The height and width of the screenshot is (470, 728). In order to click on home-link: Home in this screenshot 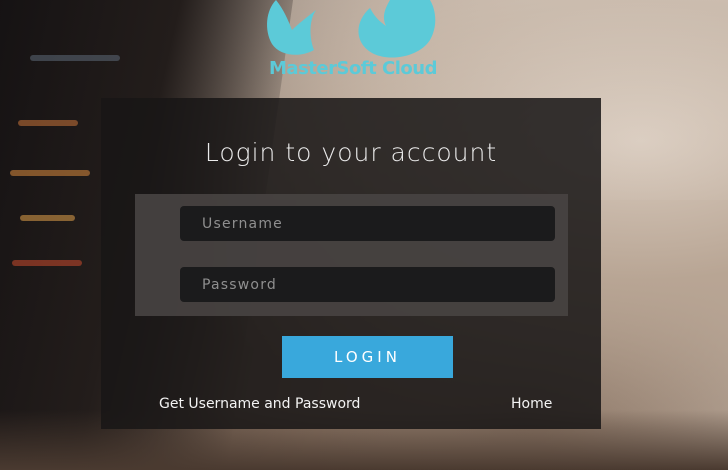, I will do `click(531, 404)`.